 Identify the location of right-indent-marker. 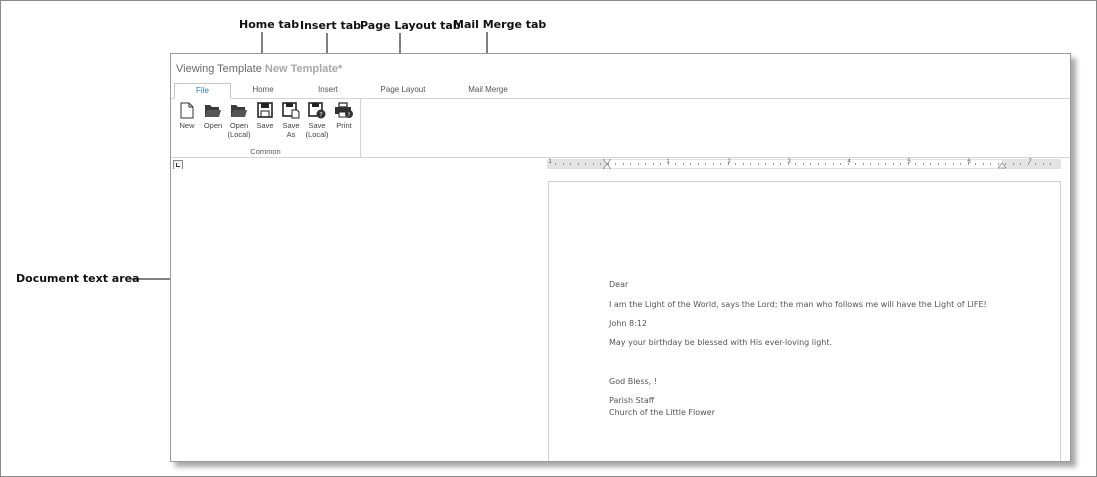
(1002, 165).